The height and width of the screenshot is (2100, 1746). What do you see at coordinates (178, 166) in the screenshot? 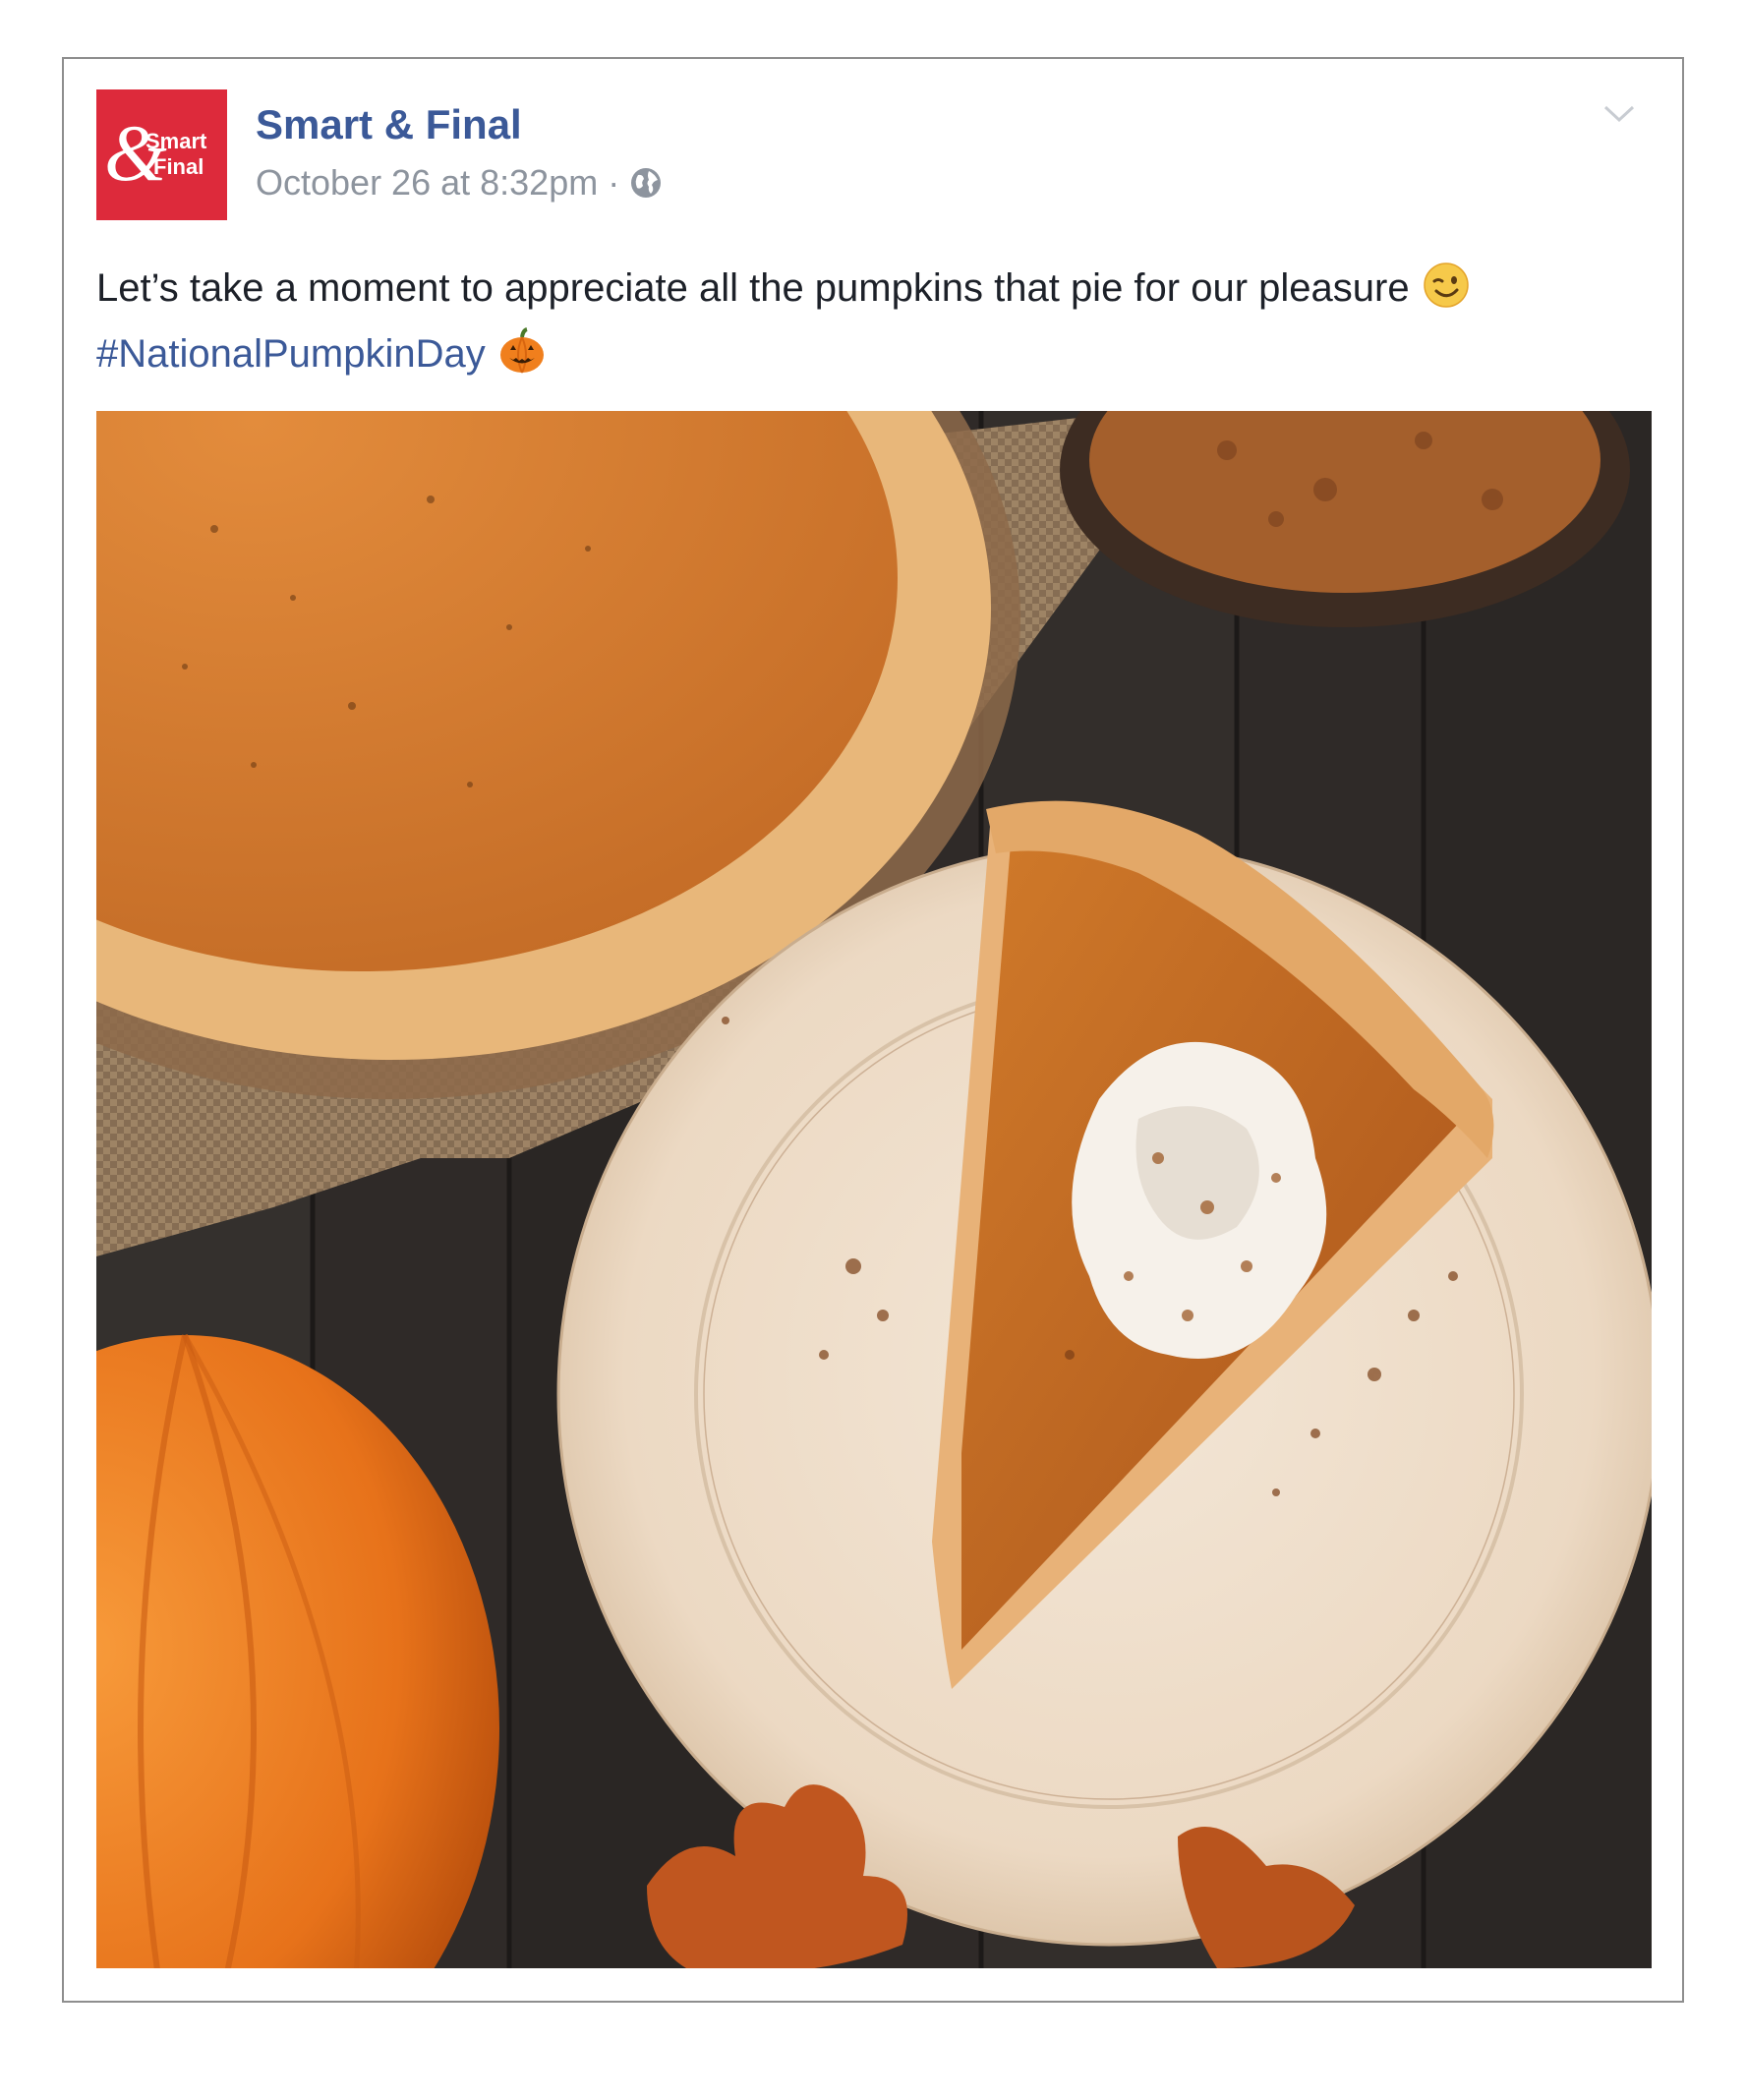
I see `logo-word-final: Final` at bounding box center [178, 166].